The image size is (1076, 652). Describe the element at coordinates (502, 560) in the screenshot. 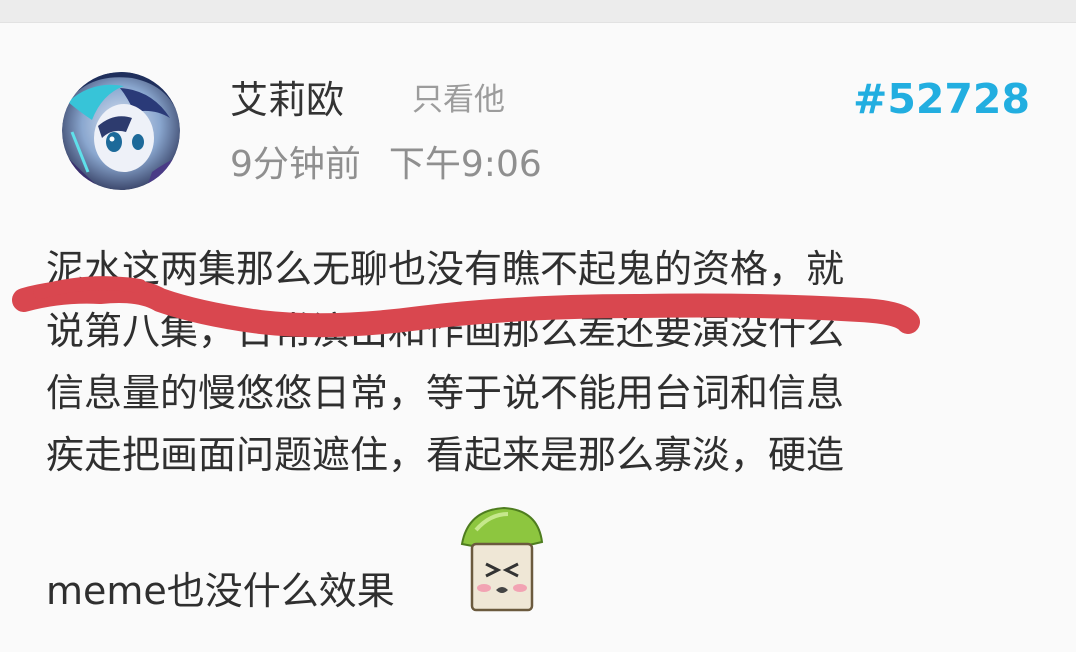

I see `mushroom-emoticon-icon` at that location.